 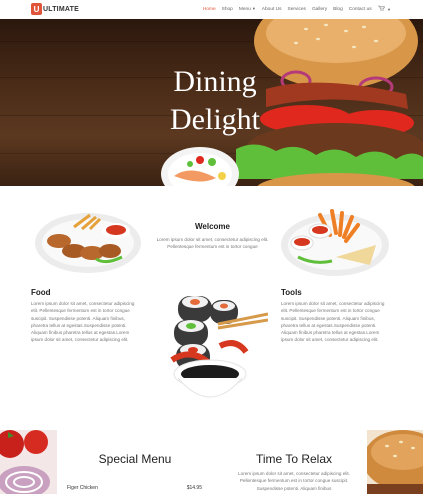 I want to click on cart-dropdown: ▼, so click(x=384, y=9).